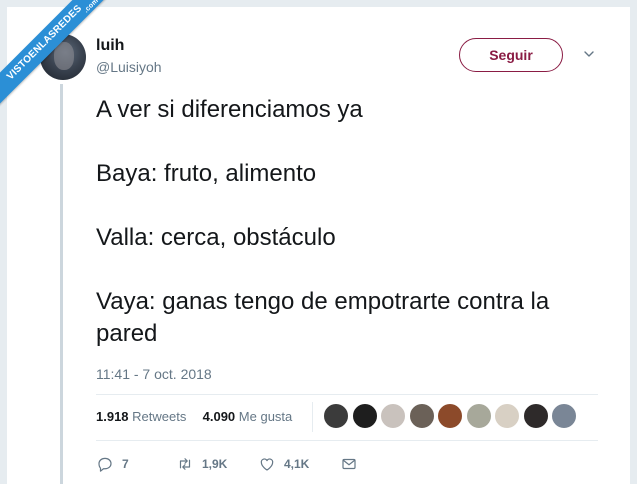 Image resolution: width=637 pixels, height=484 pixels. Describe the element at coordinates (511, 55) in the screenshot. I see `follow-button: Seguir` at that location.